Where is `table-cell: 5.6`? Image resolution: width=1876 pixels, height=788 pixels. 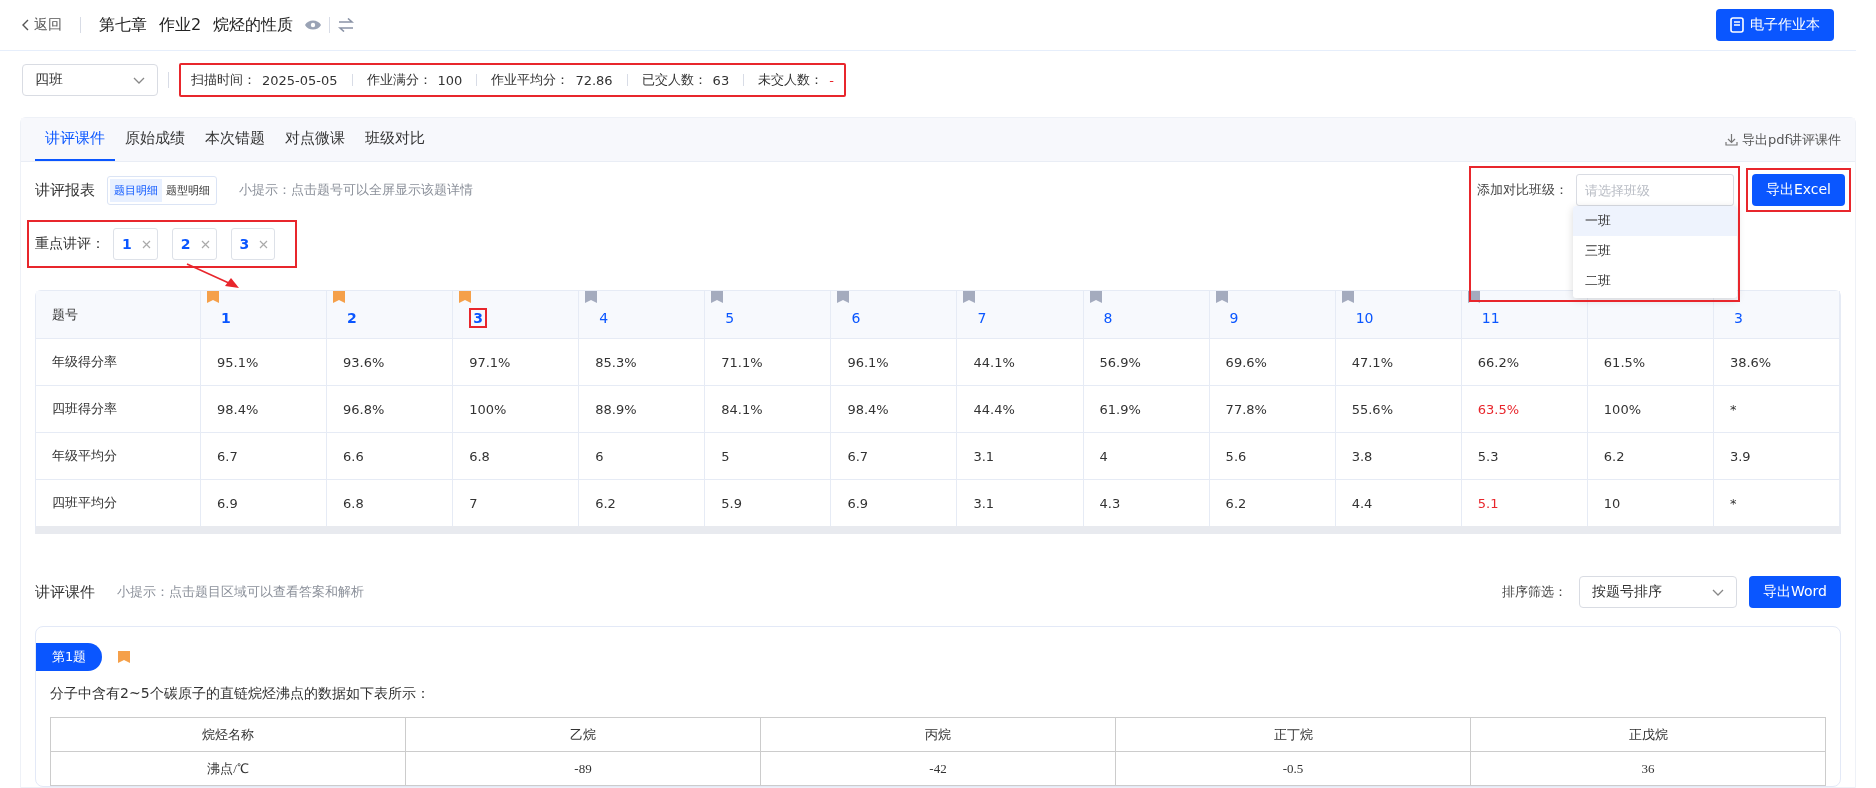 table-cell: 5.6 is located at coordinates (1272, 455).